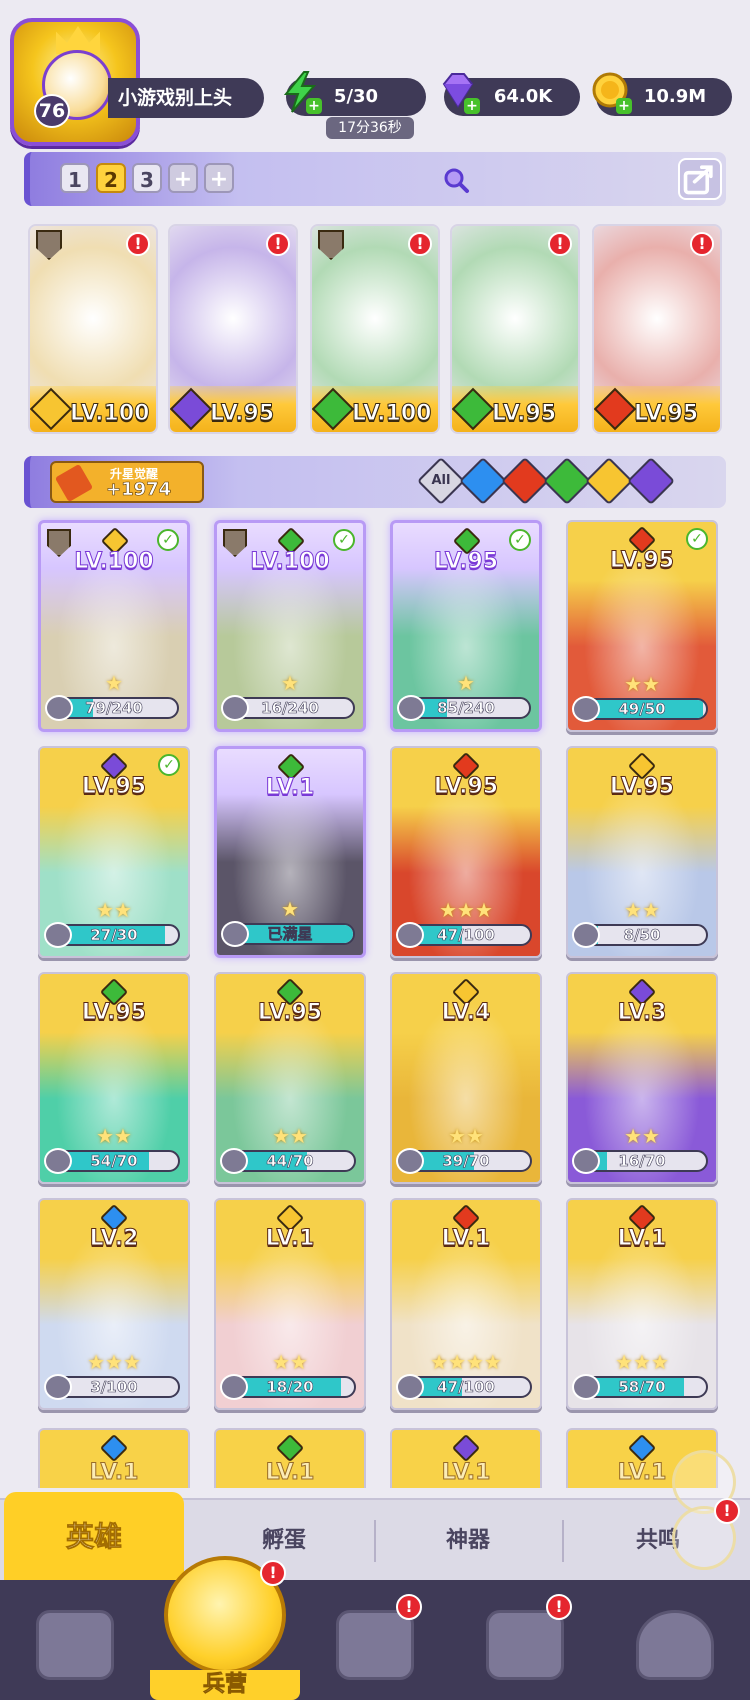 This screenshot has height=1700, width=750. I want to click on share-button, so click(700, 179).